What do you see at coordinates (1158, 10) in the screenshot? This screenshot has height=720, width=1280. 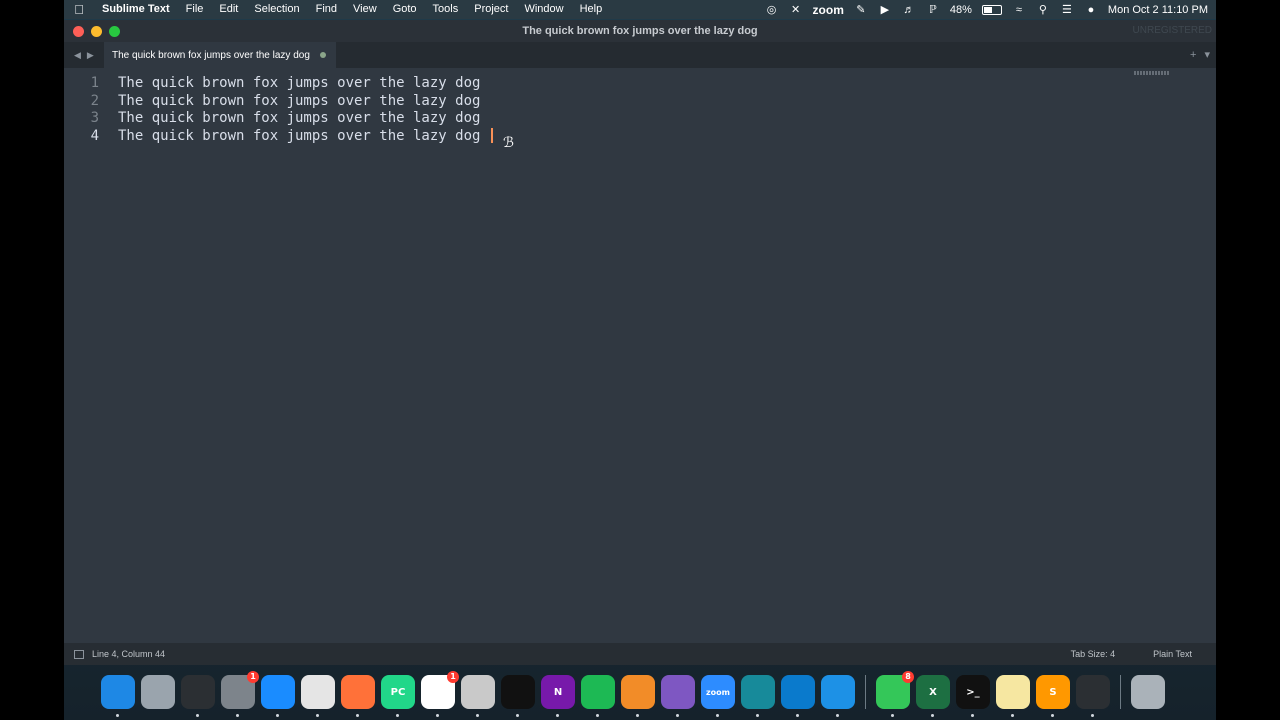 I see `menu-clock: Mon Oct 2 11:10 PM` at bounding box center [1158, 10].